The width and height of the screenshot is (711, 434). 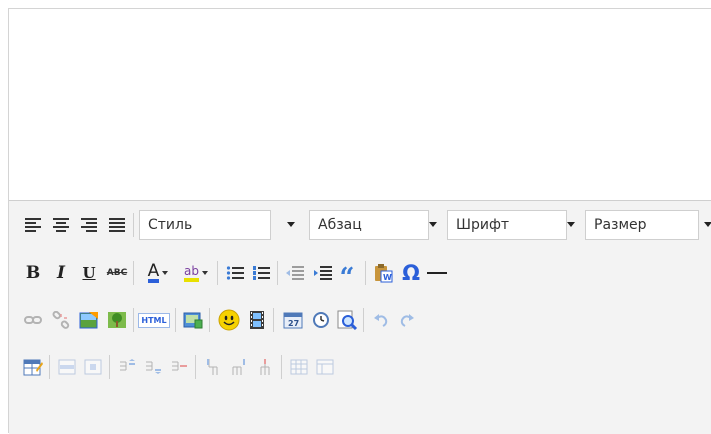 What do you see at coordinates (89, 273) in the screenshot?
I see `underline-button: U` at bounding box center [89, 273].